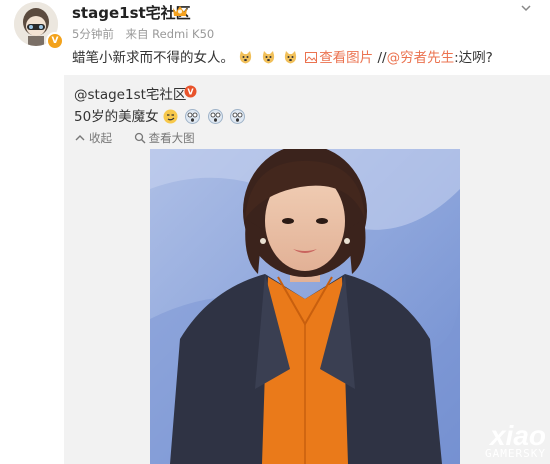 The height and width of the screenshot is (464, 550). I want to click on view-large-button: 查看大图, so click(164, 138).